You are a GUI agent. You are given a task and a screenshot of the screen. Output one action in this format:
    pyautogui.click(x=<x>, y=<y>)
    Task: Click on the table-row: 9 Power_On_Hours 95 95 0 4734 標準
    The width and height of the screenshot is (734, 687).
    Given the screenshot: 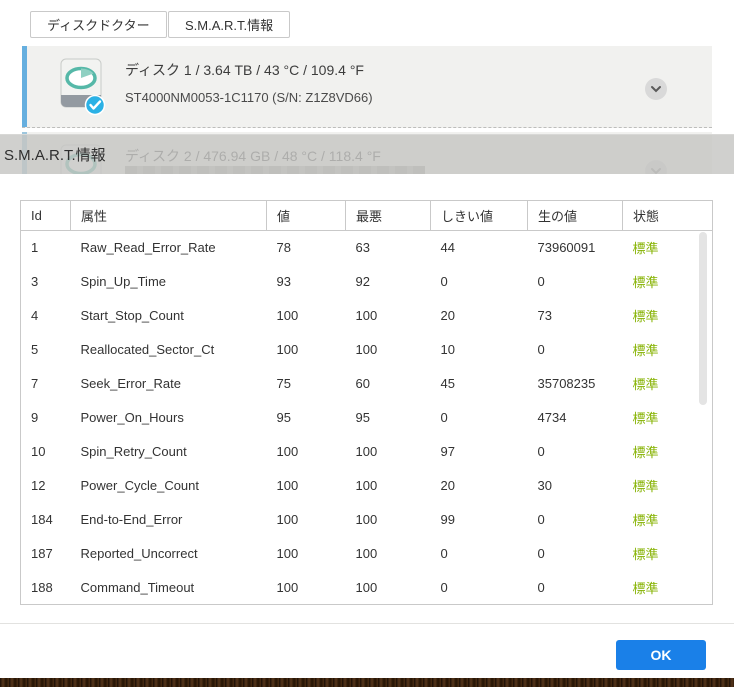 What is the action you would take?
    pyautogui.click(x=367, y=418)
    